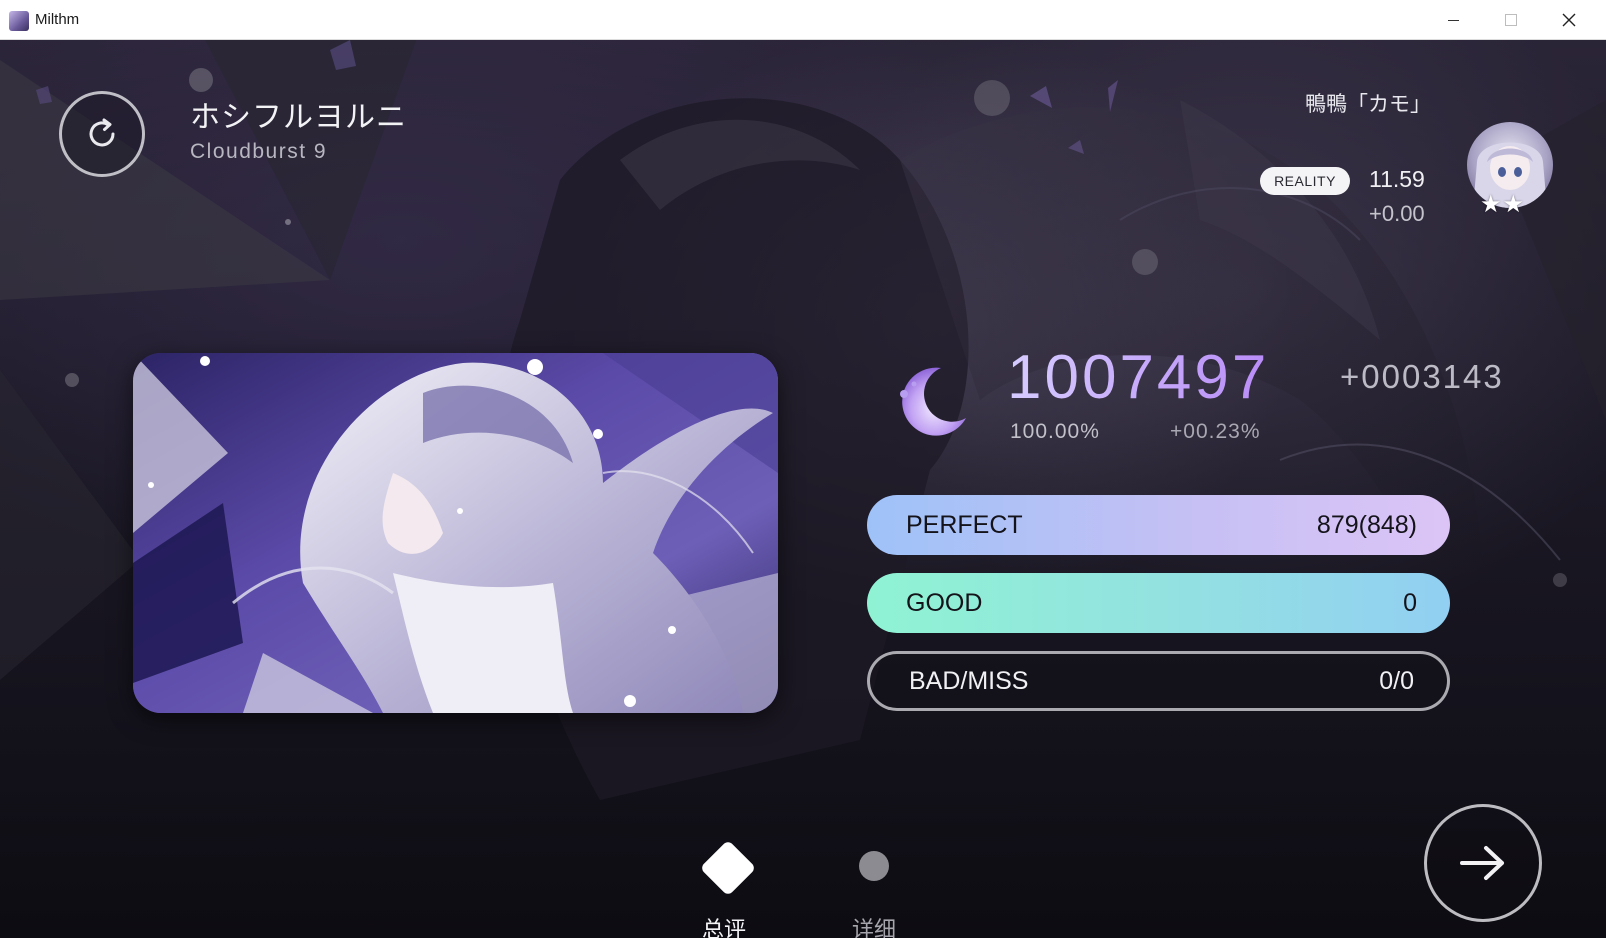  Describe the element at coordinates (874, 925) in the screenshot. I see `tab-details: 详细` at that location.